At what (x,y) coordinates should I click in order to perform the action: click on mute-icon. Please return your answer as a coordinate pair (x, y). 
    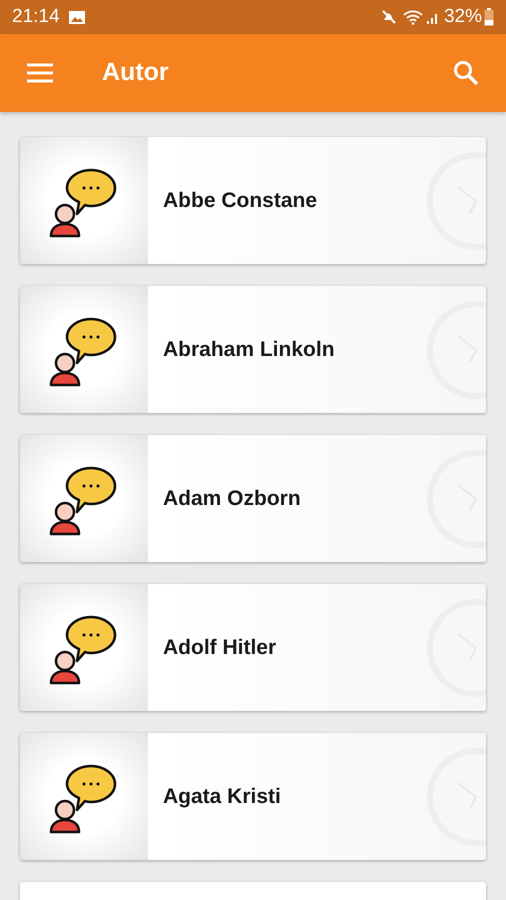
    Looking at the image, I should click on (388, 17).